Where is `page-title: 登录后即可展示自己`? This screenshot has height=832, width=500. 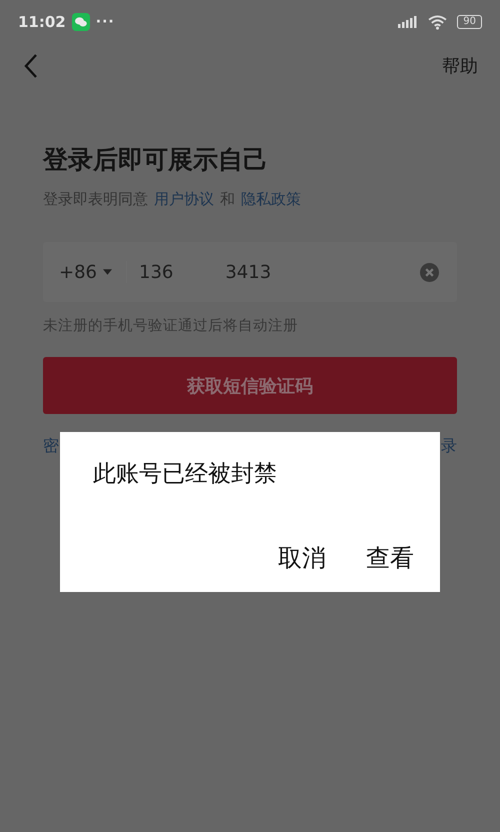
page-title: 登录后即可展示自己 is located at coordinates (156, 160).